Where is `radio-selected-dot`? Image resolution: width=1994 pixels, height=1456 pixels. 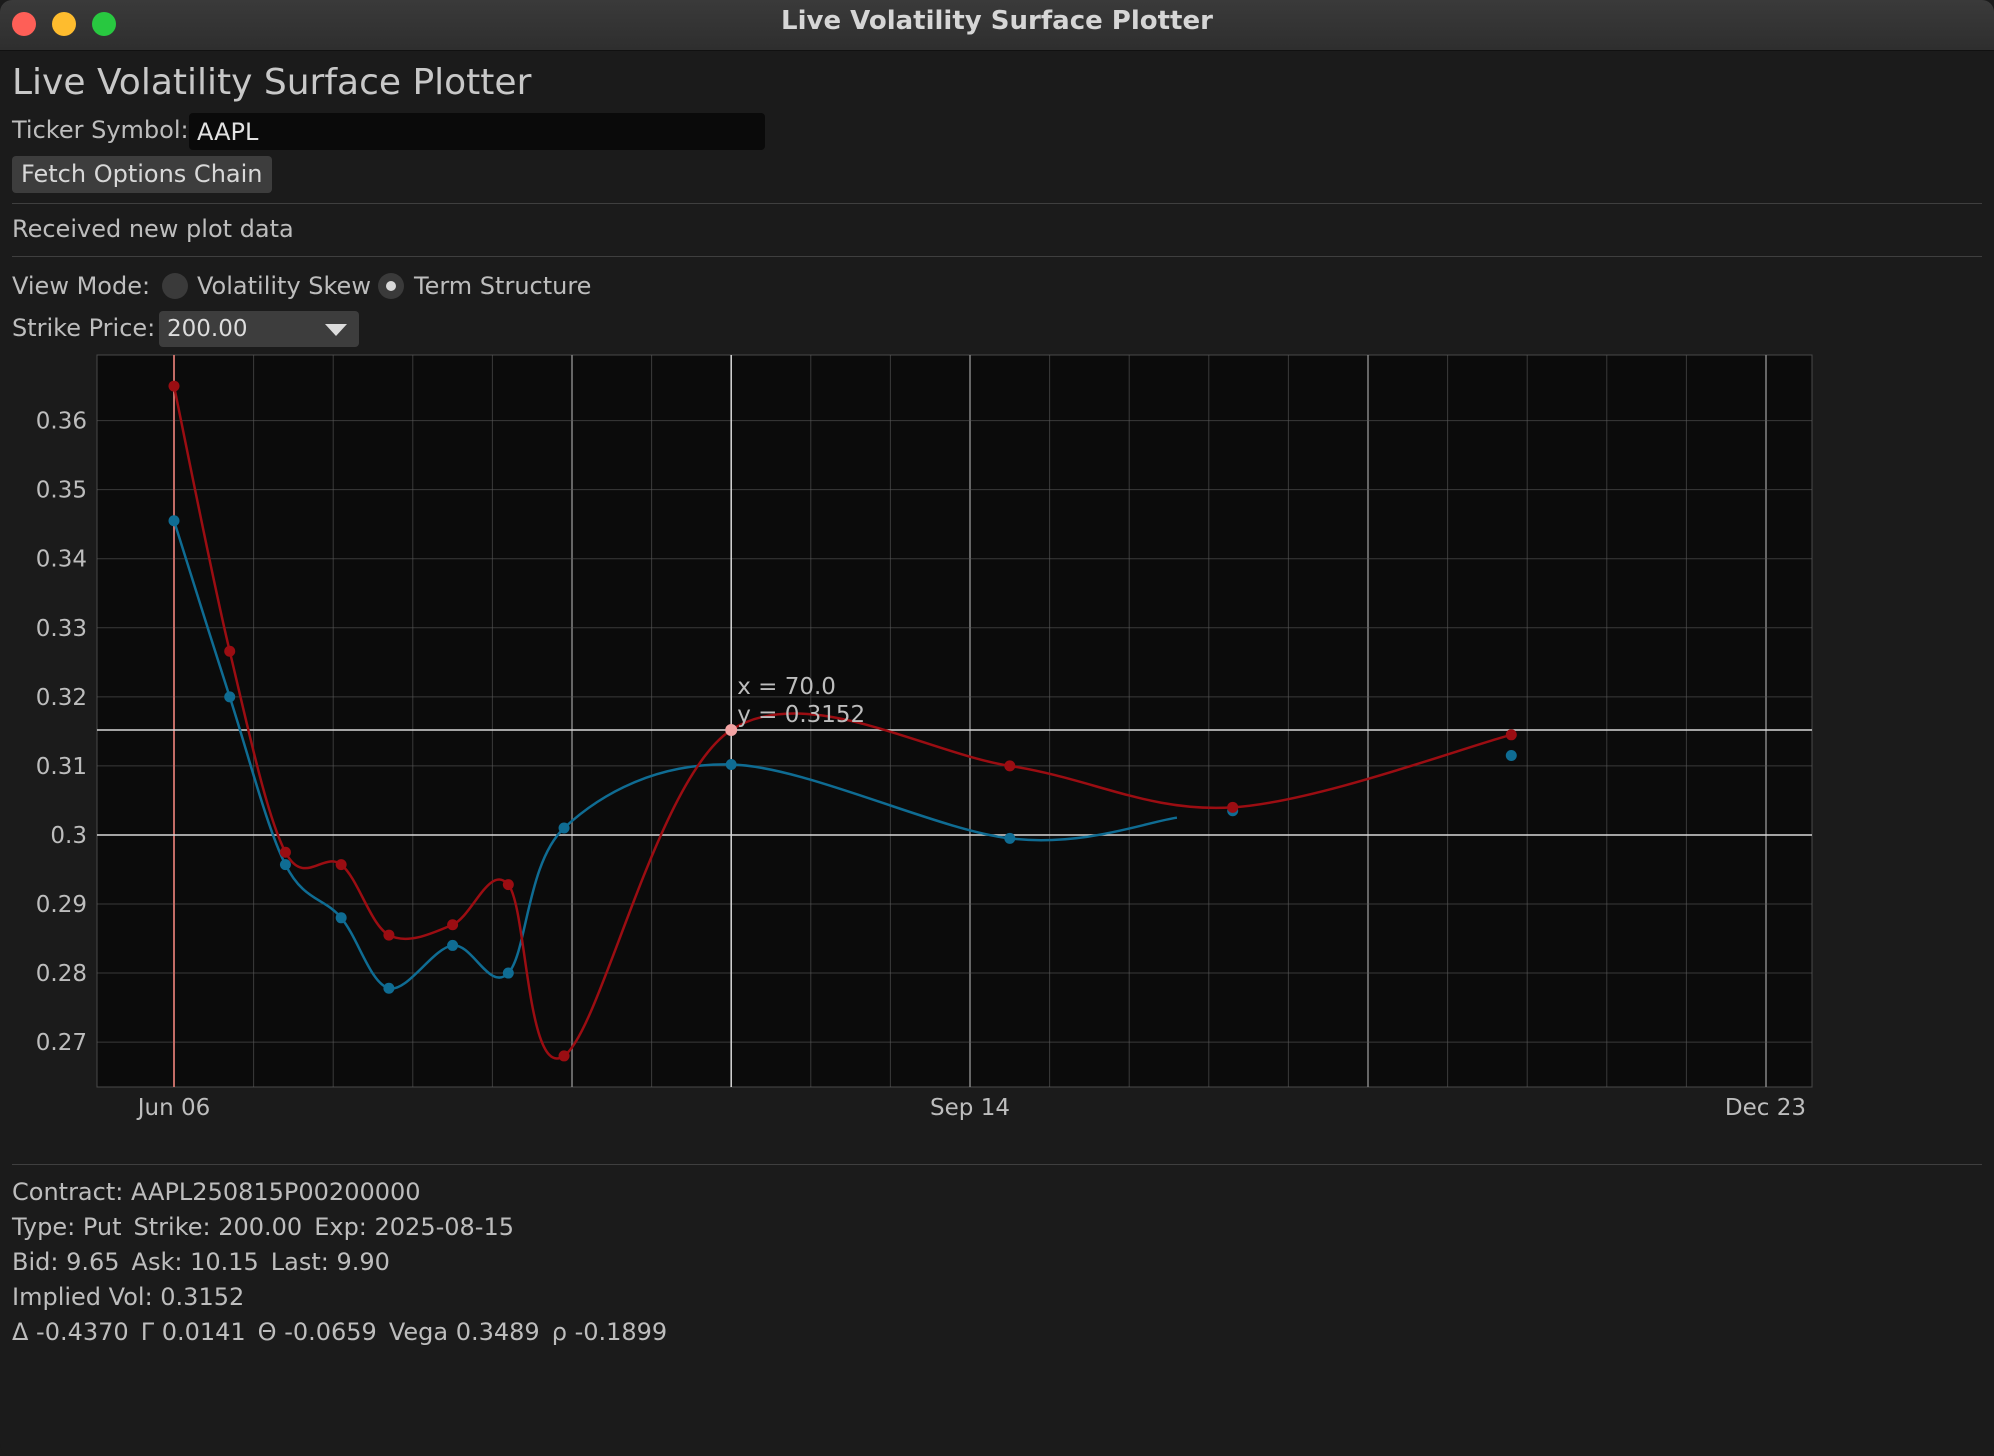
radio-selected-dot is located at coordinates (391, 286).